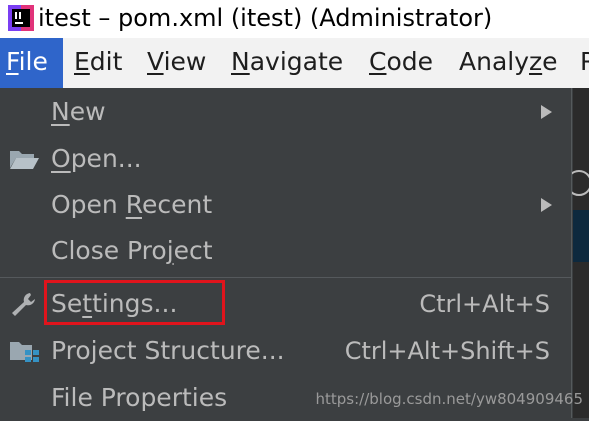  I want to click on menu-item-new: New, so click(286, 112).